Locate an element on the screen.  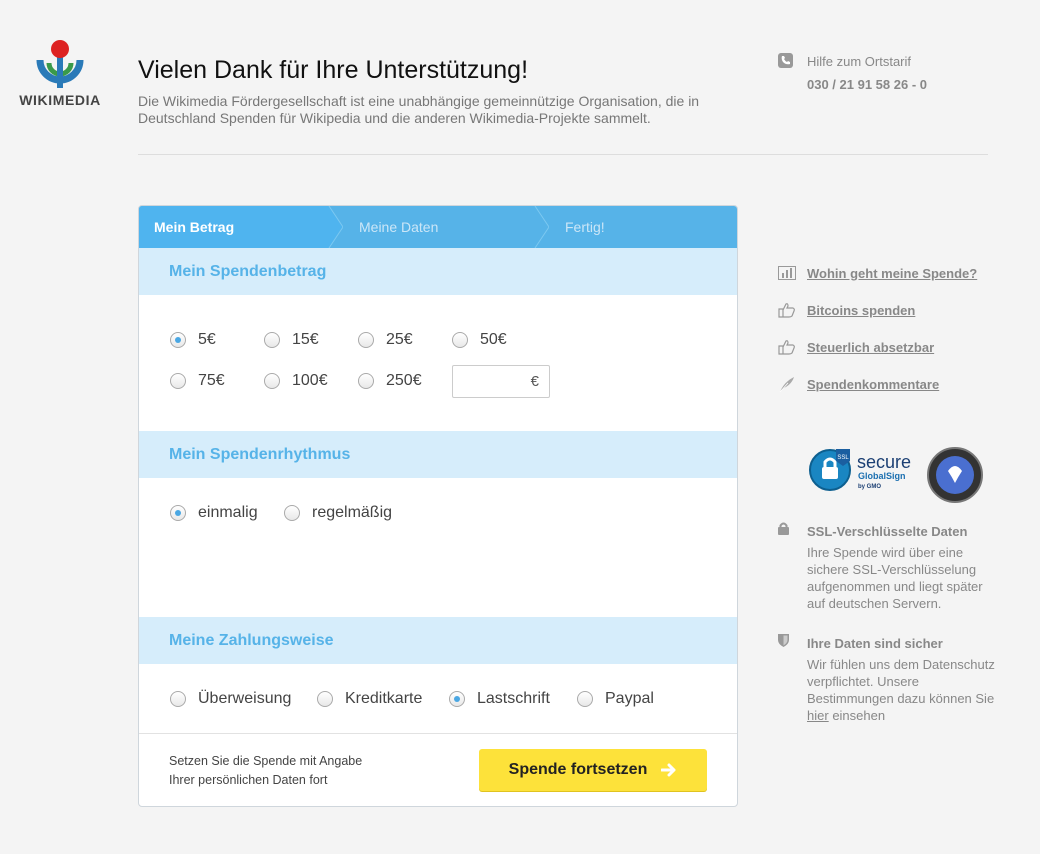
svg-text: by GMO is located at coordinates (869, 487).